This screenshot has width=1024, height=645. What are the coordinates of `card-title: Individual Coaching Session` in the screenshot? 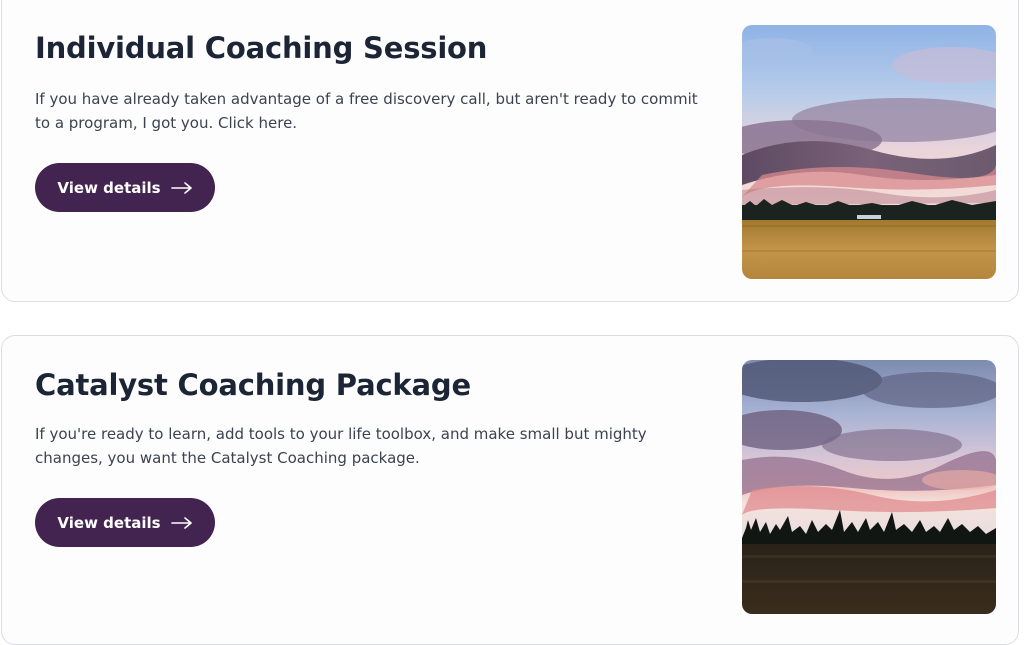 It's located at (261, 48).